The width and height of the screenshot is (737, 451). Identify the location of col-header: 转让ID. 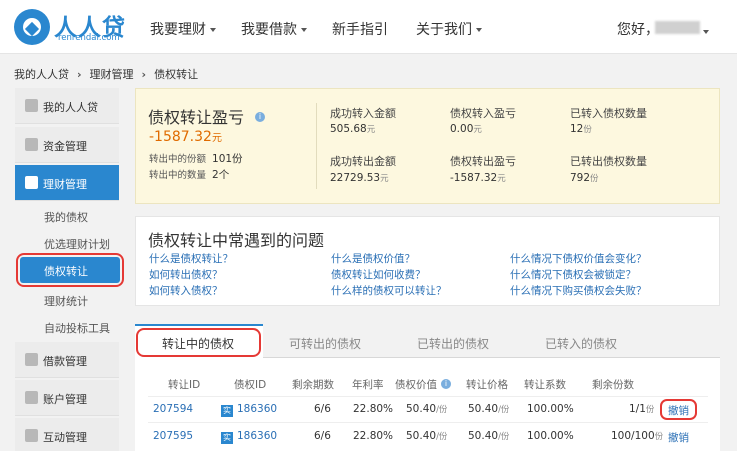
(184, 385).